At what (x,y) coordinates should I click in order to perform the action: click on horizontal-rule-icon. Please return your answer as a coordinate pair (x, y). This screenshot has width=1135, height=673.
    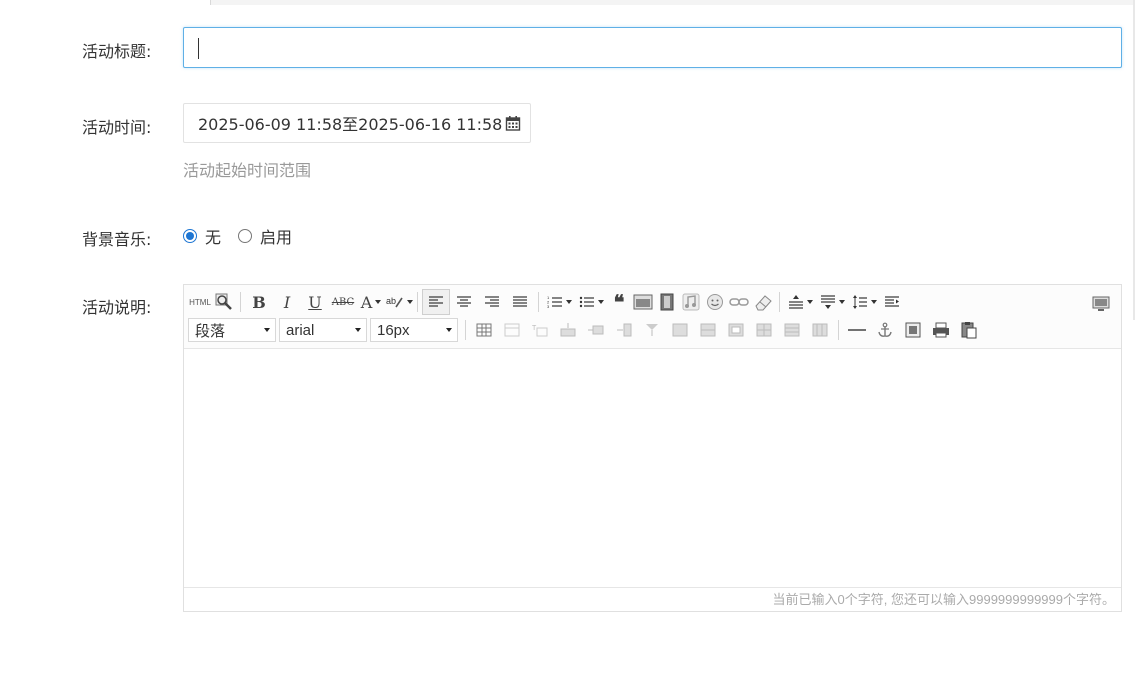
    Looking at the image, I should click on (857, 330).